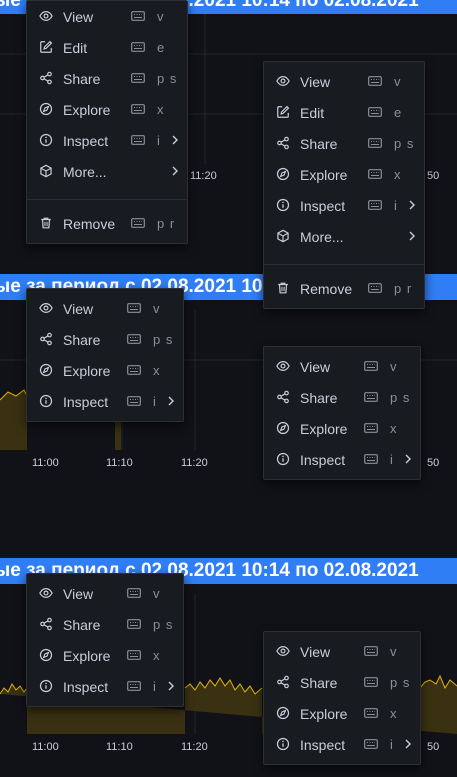  Describe the element at coordinates (283, 236) in the screenshot. I see `cube-icon` at that location.